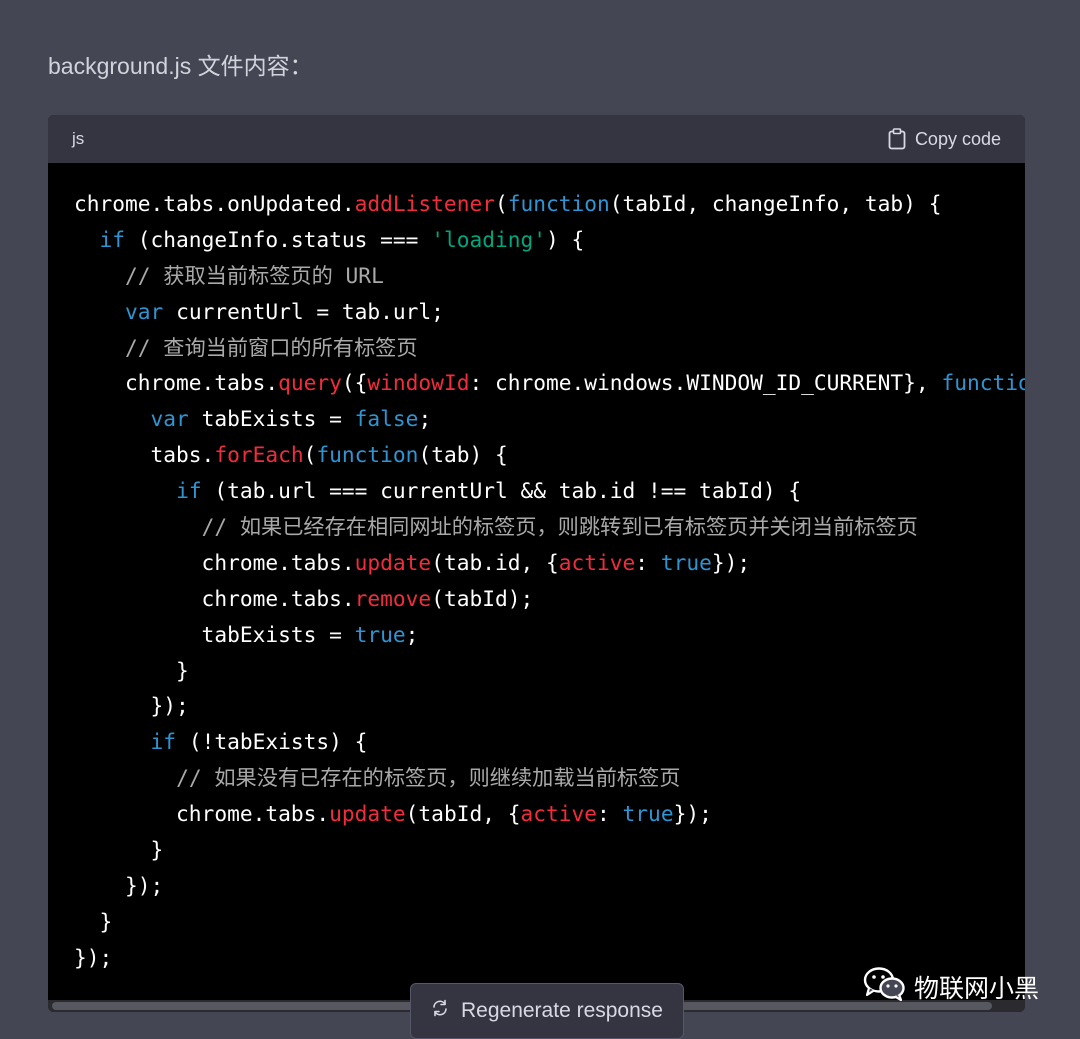  Describe the element at coordinates (562, 1010) in the screenshot. I see `regenerate-response-label: Regenerate response` at that location.